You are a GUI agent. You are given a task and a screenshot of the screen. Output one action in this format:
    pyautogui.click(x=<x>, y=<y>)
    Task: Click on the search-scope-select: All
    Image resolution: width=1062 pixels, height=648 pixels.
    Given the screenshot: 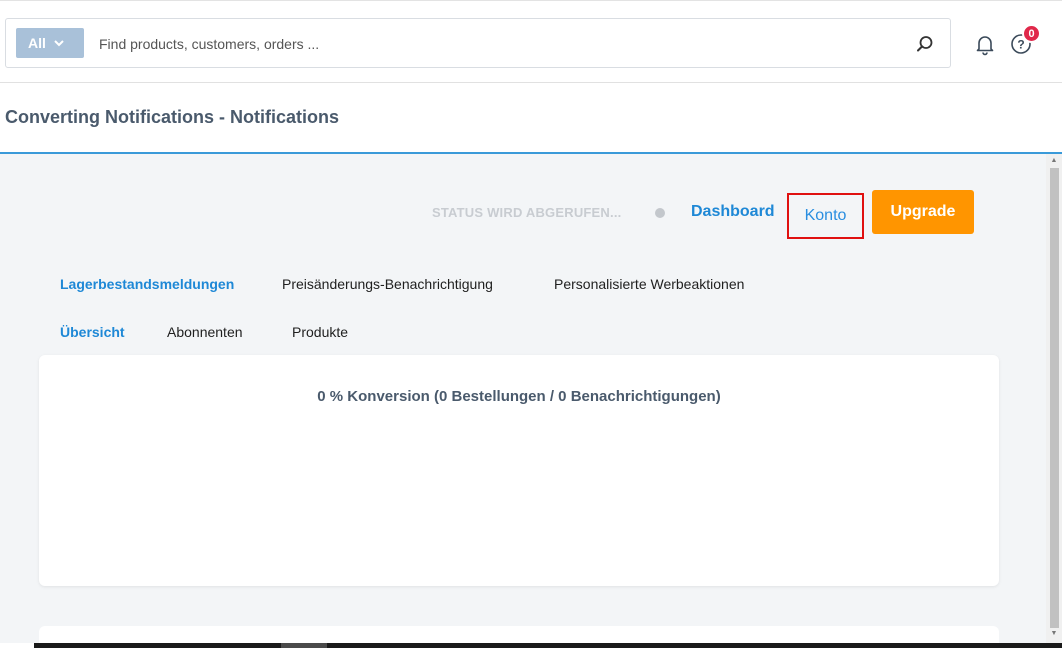 What is the action you would take?
    pyautogui.click(x=50, y=43)
    